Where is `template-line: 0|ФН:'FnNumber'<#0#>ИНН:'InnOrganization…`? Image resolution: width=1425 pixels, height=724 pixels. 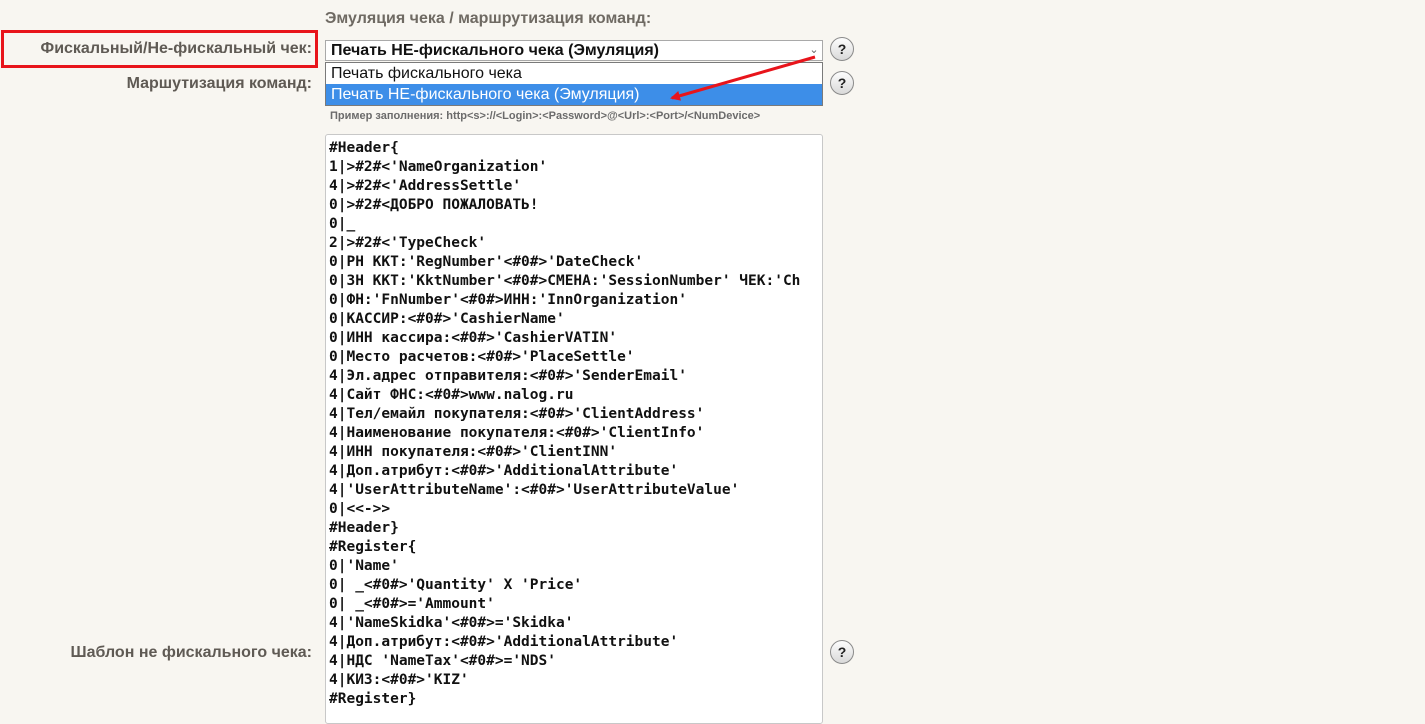
template-line: 0|ФН:'FnNumber'<#0#>ИНН:'InnOrganization… is located at coordinates (508, 300).